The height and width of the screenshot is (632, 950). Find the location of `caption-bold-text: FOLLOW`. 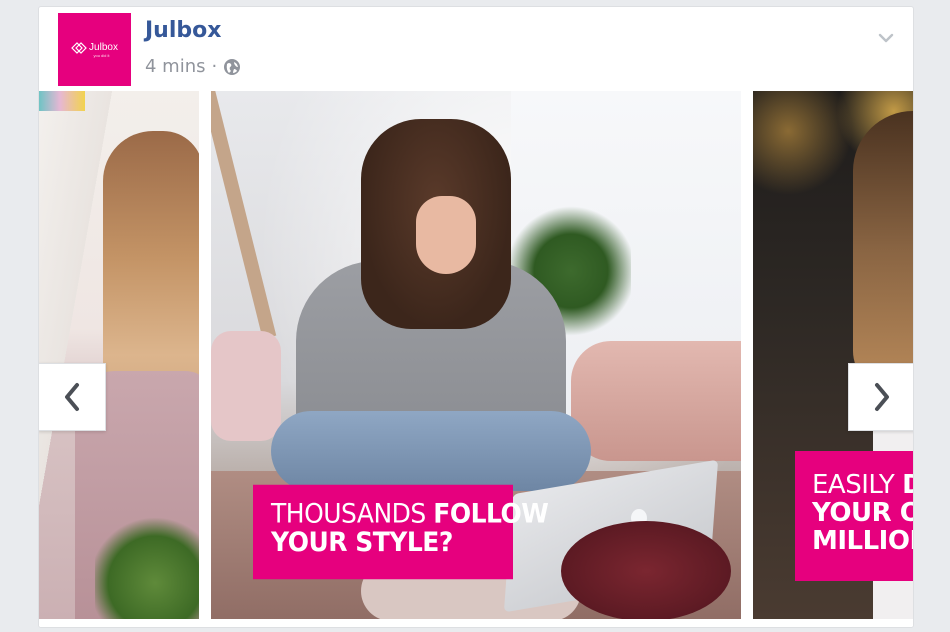

caption-bold-text: FOLLOW is located at coordinates (491, 513).